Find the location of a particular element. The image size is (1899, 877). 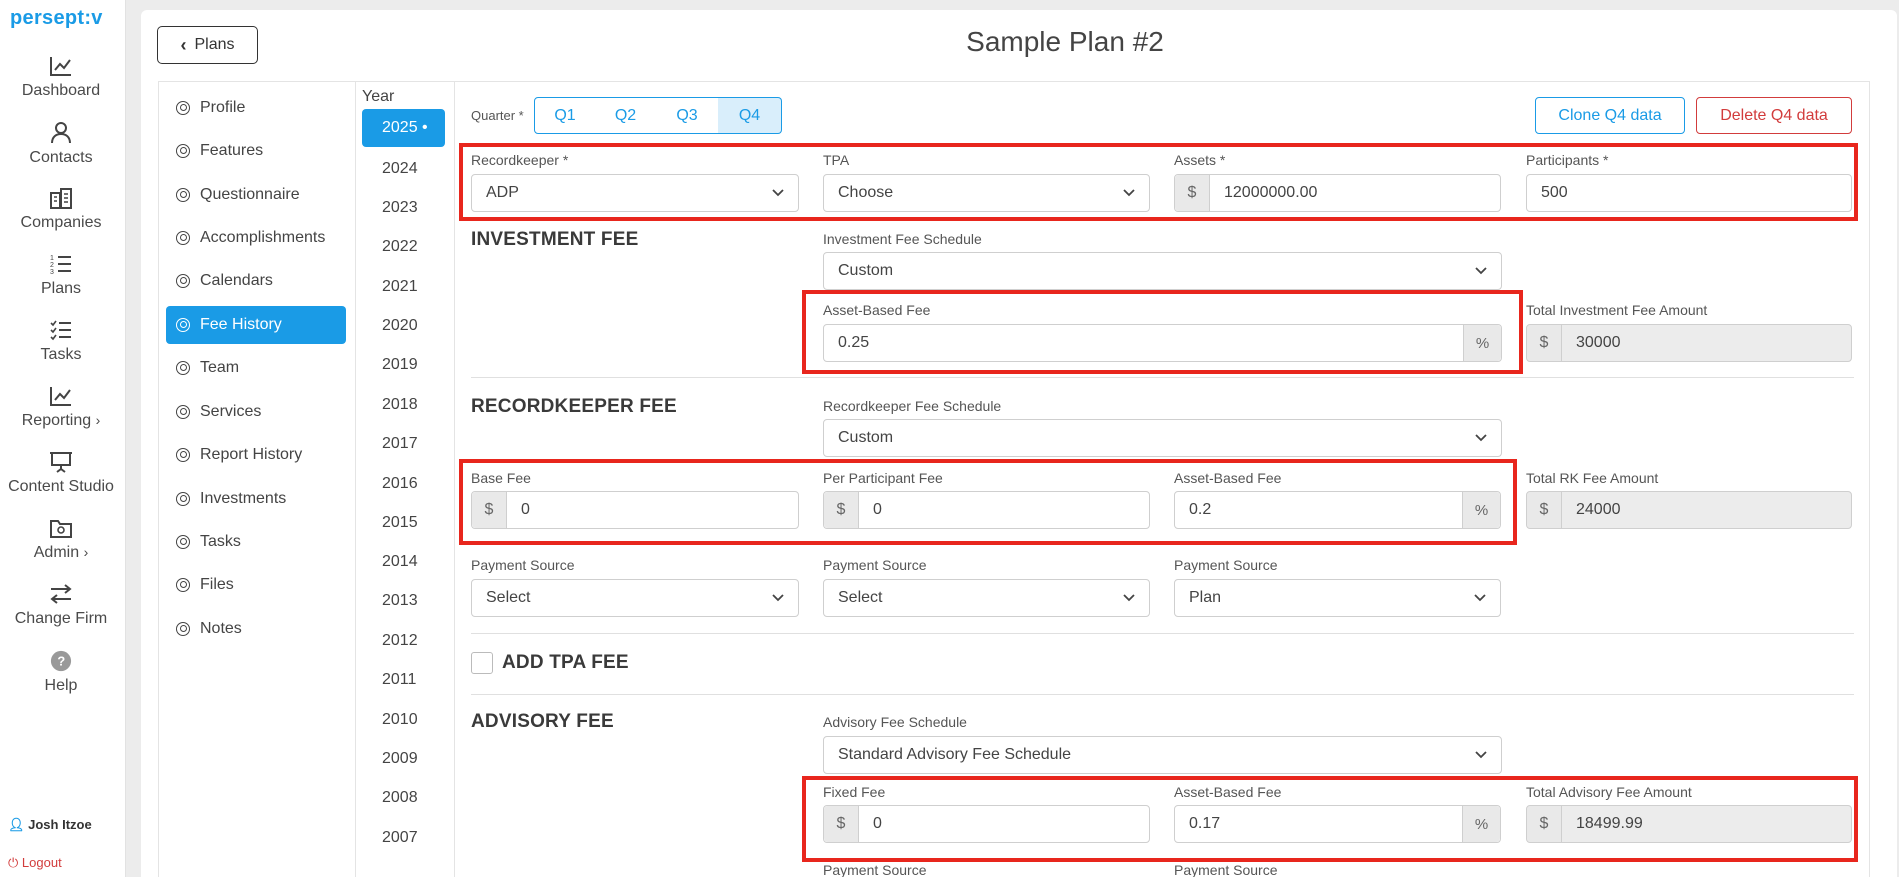

quarter-q2-button: Q2 is located at coordinates (626, 115).